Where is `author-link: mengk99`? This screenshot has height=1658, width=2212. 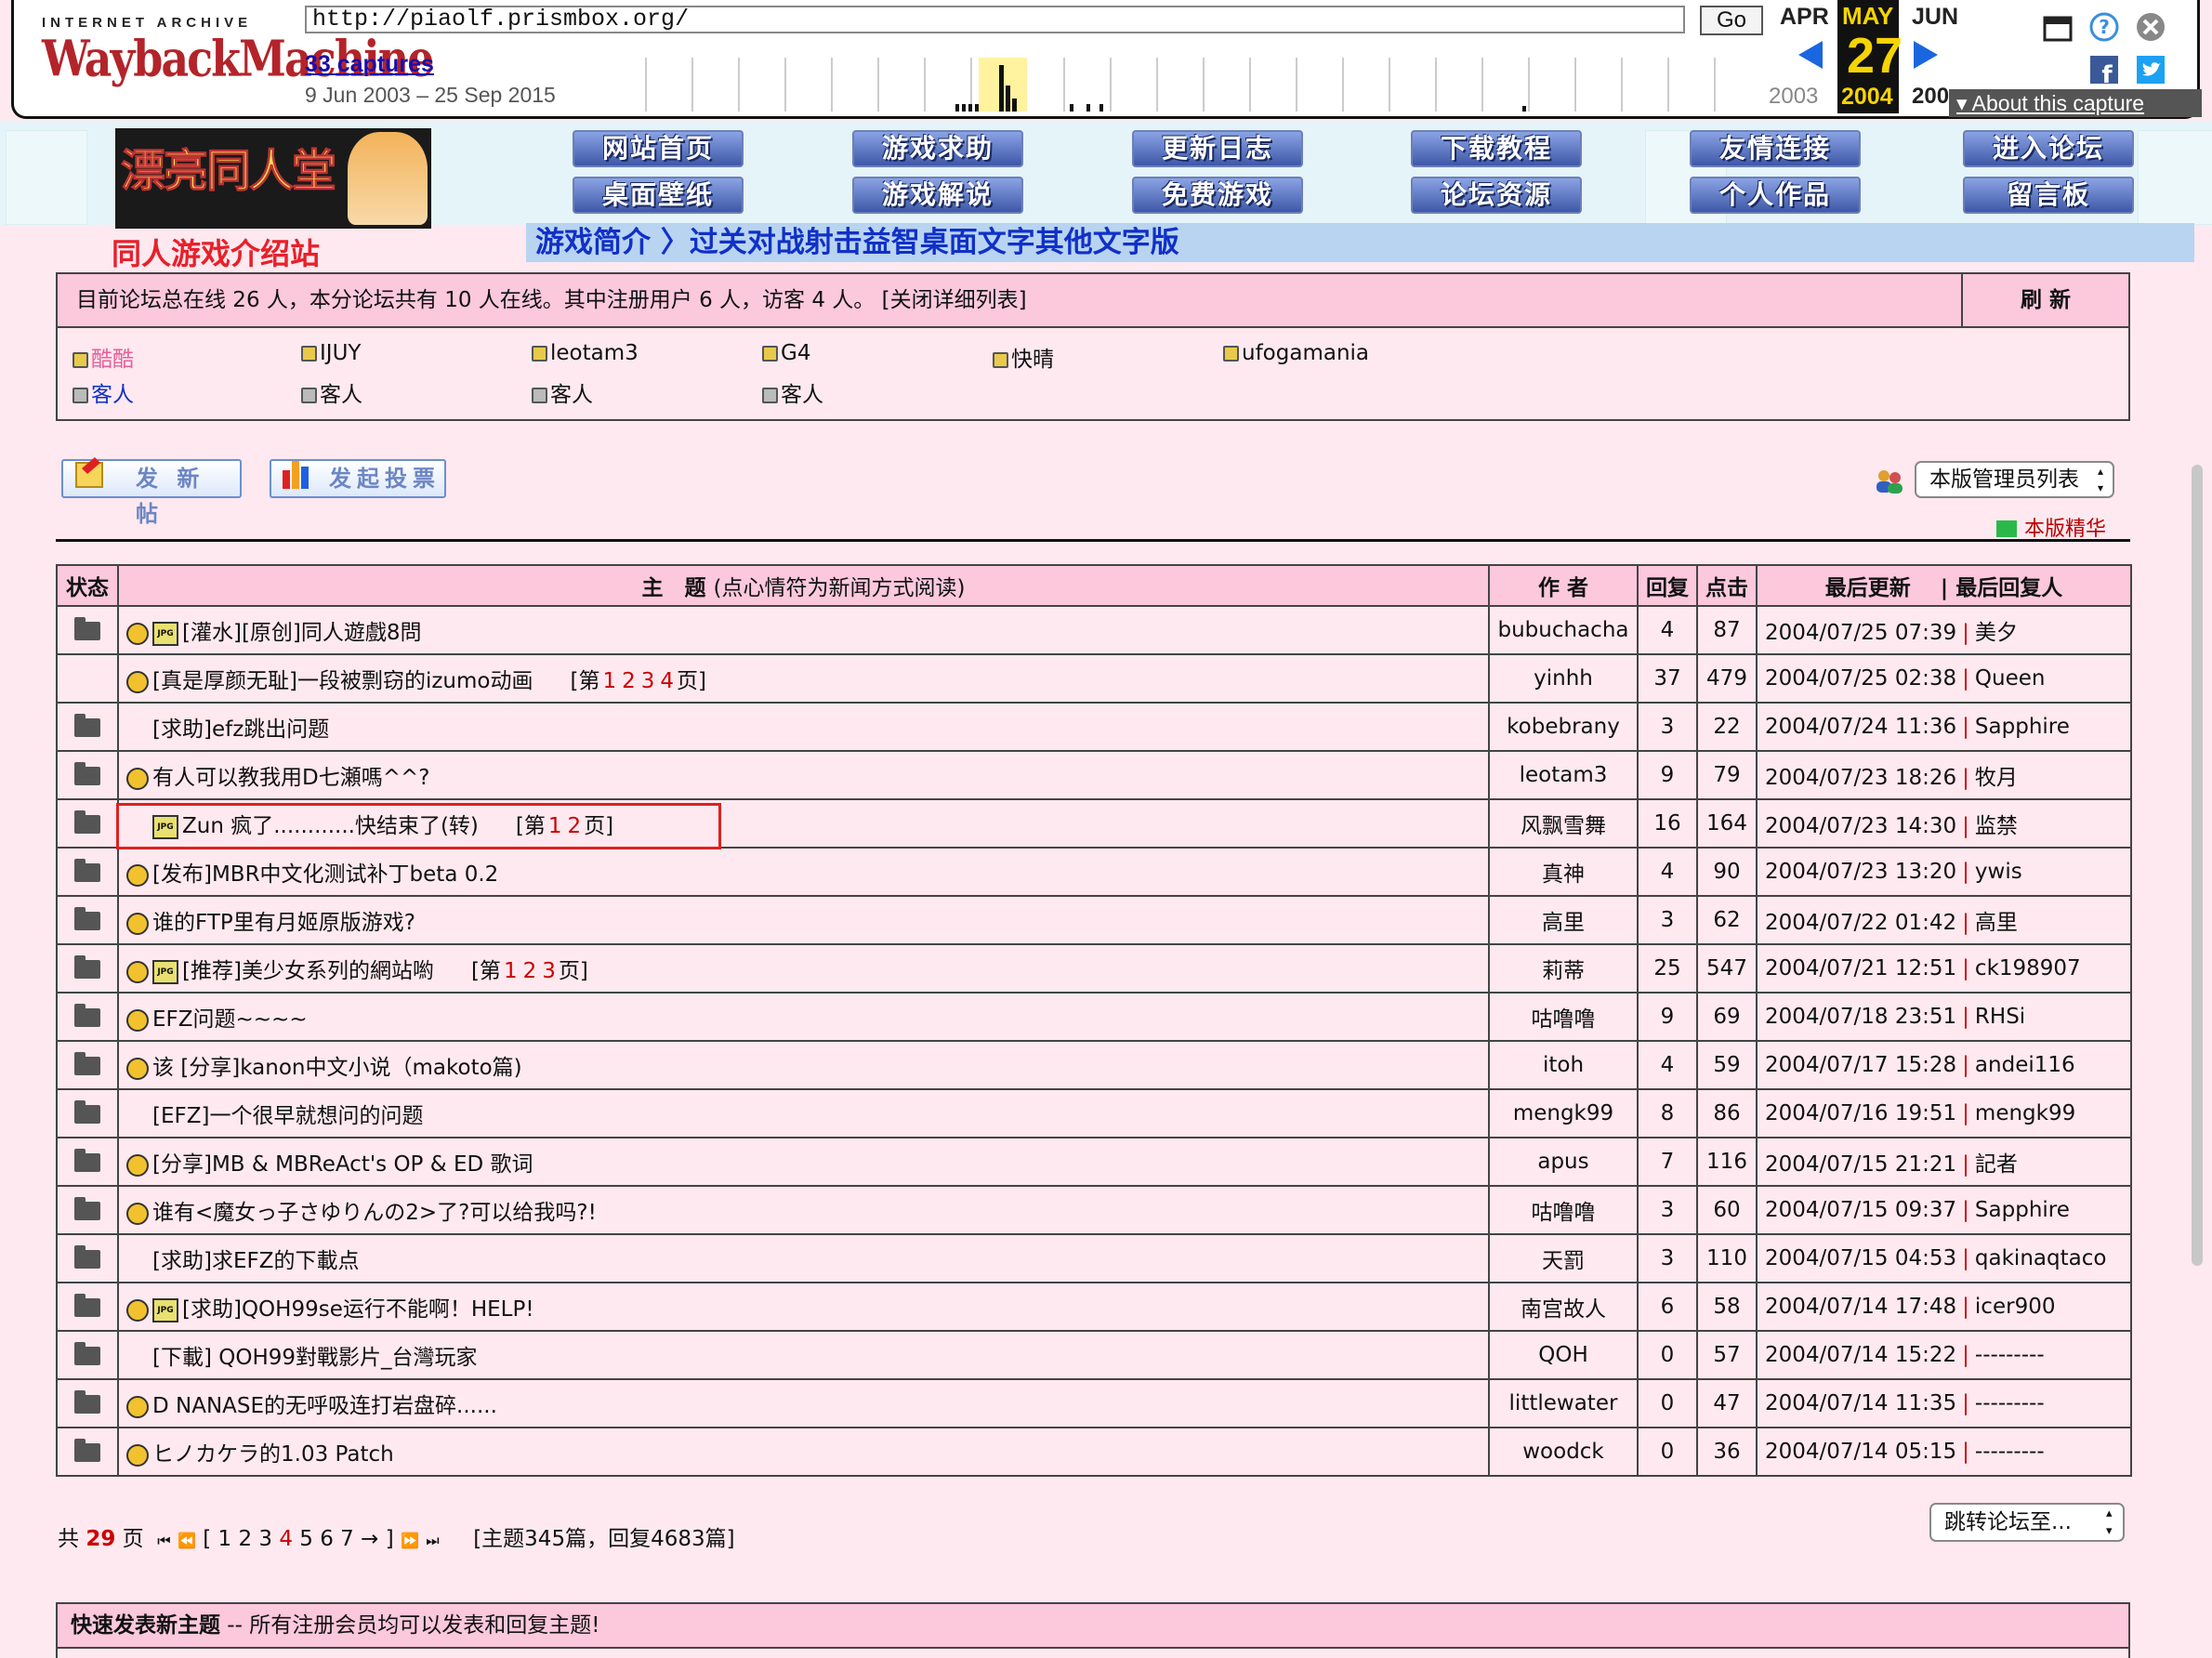
author-link: mengk99 is located at coordinates (1563, 1113).